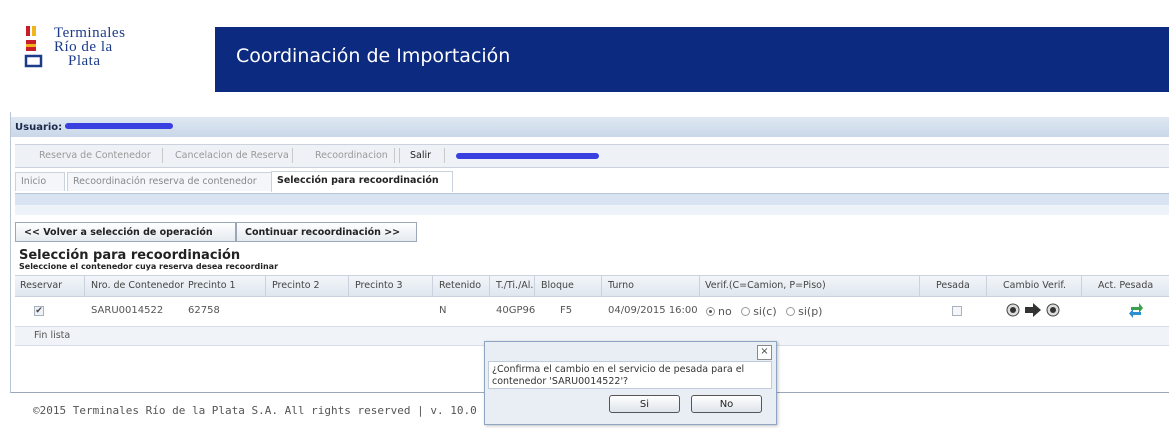 The width and height of the screenshot is (1169, 433). Describe the element at coordinates (127, 310) in the screenshot. I see `cell-contenedor: SARU0014522` at that location.